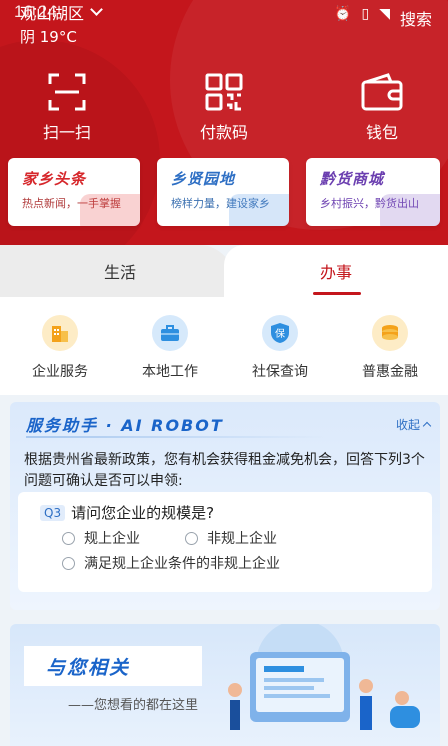 This screenshot has height=746, width=448. I want to click on question-box: Q3 请问您企业的规模是? 规上企业 非规上企业 满足规上企业条件的非规上企业, so click(225, 542).